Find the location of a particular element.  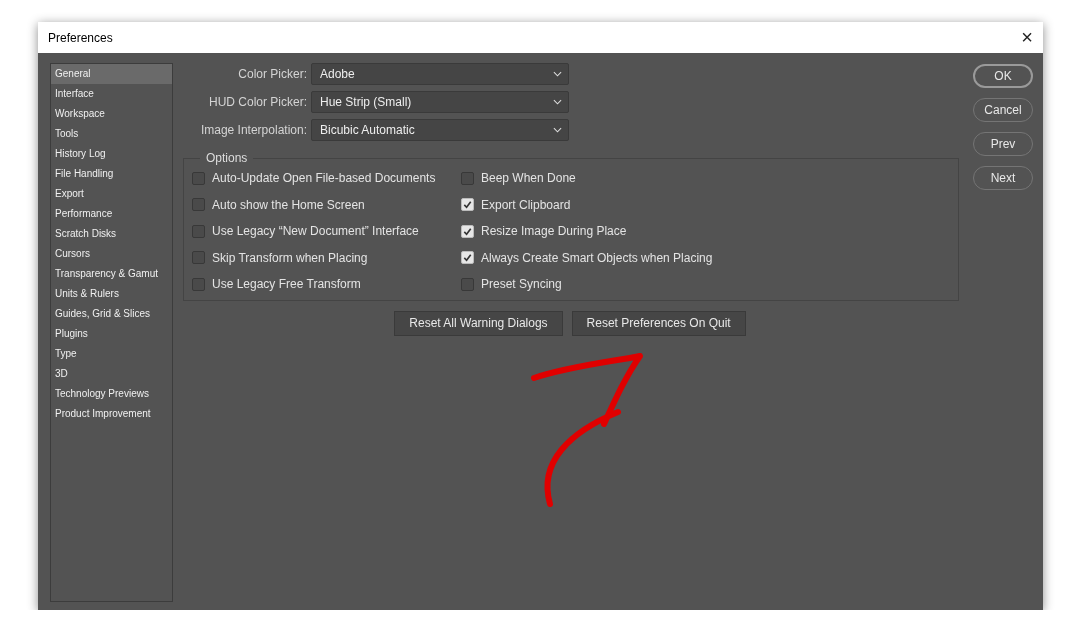

sidebar-item: Product Improvement is located at coordinates (111, 414).